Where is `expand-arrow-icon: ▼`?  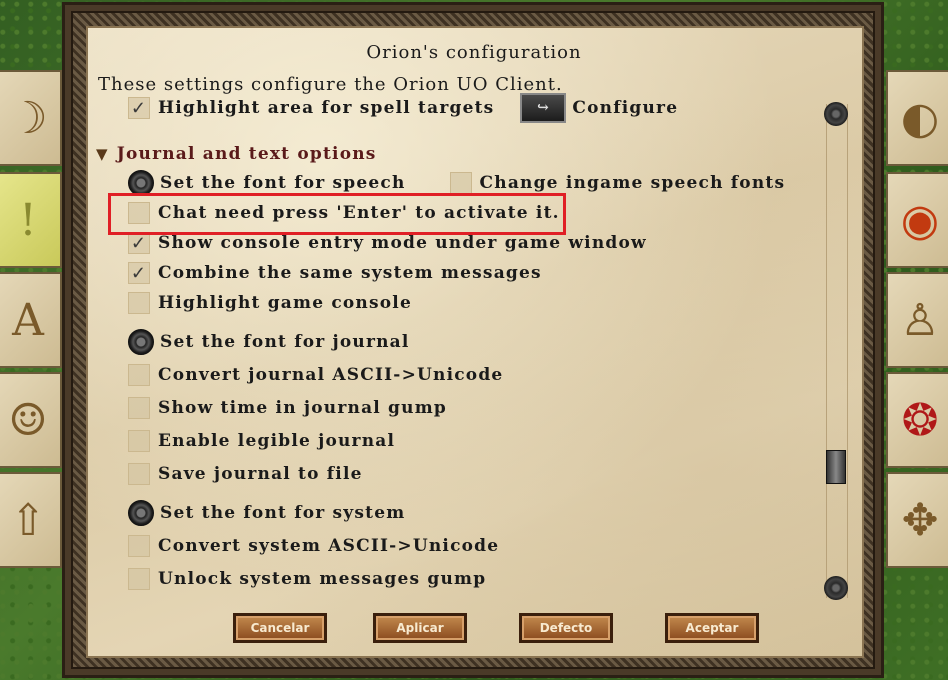
expand-arrow-icon: ▼ is located at coordinates (102, 154).